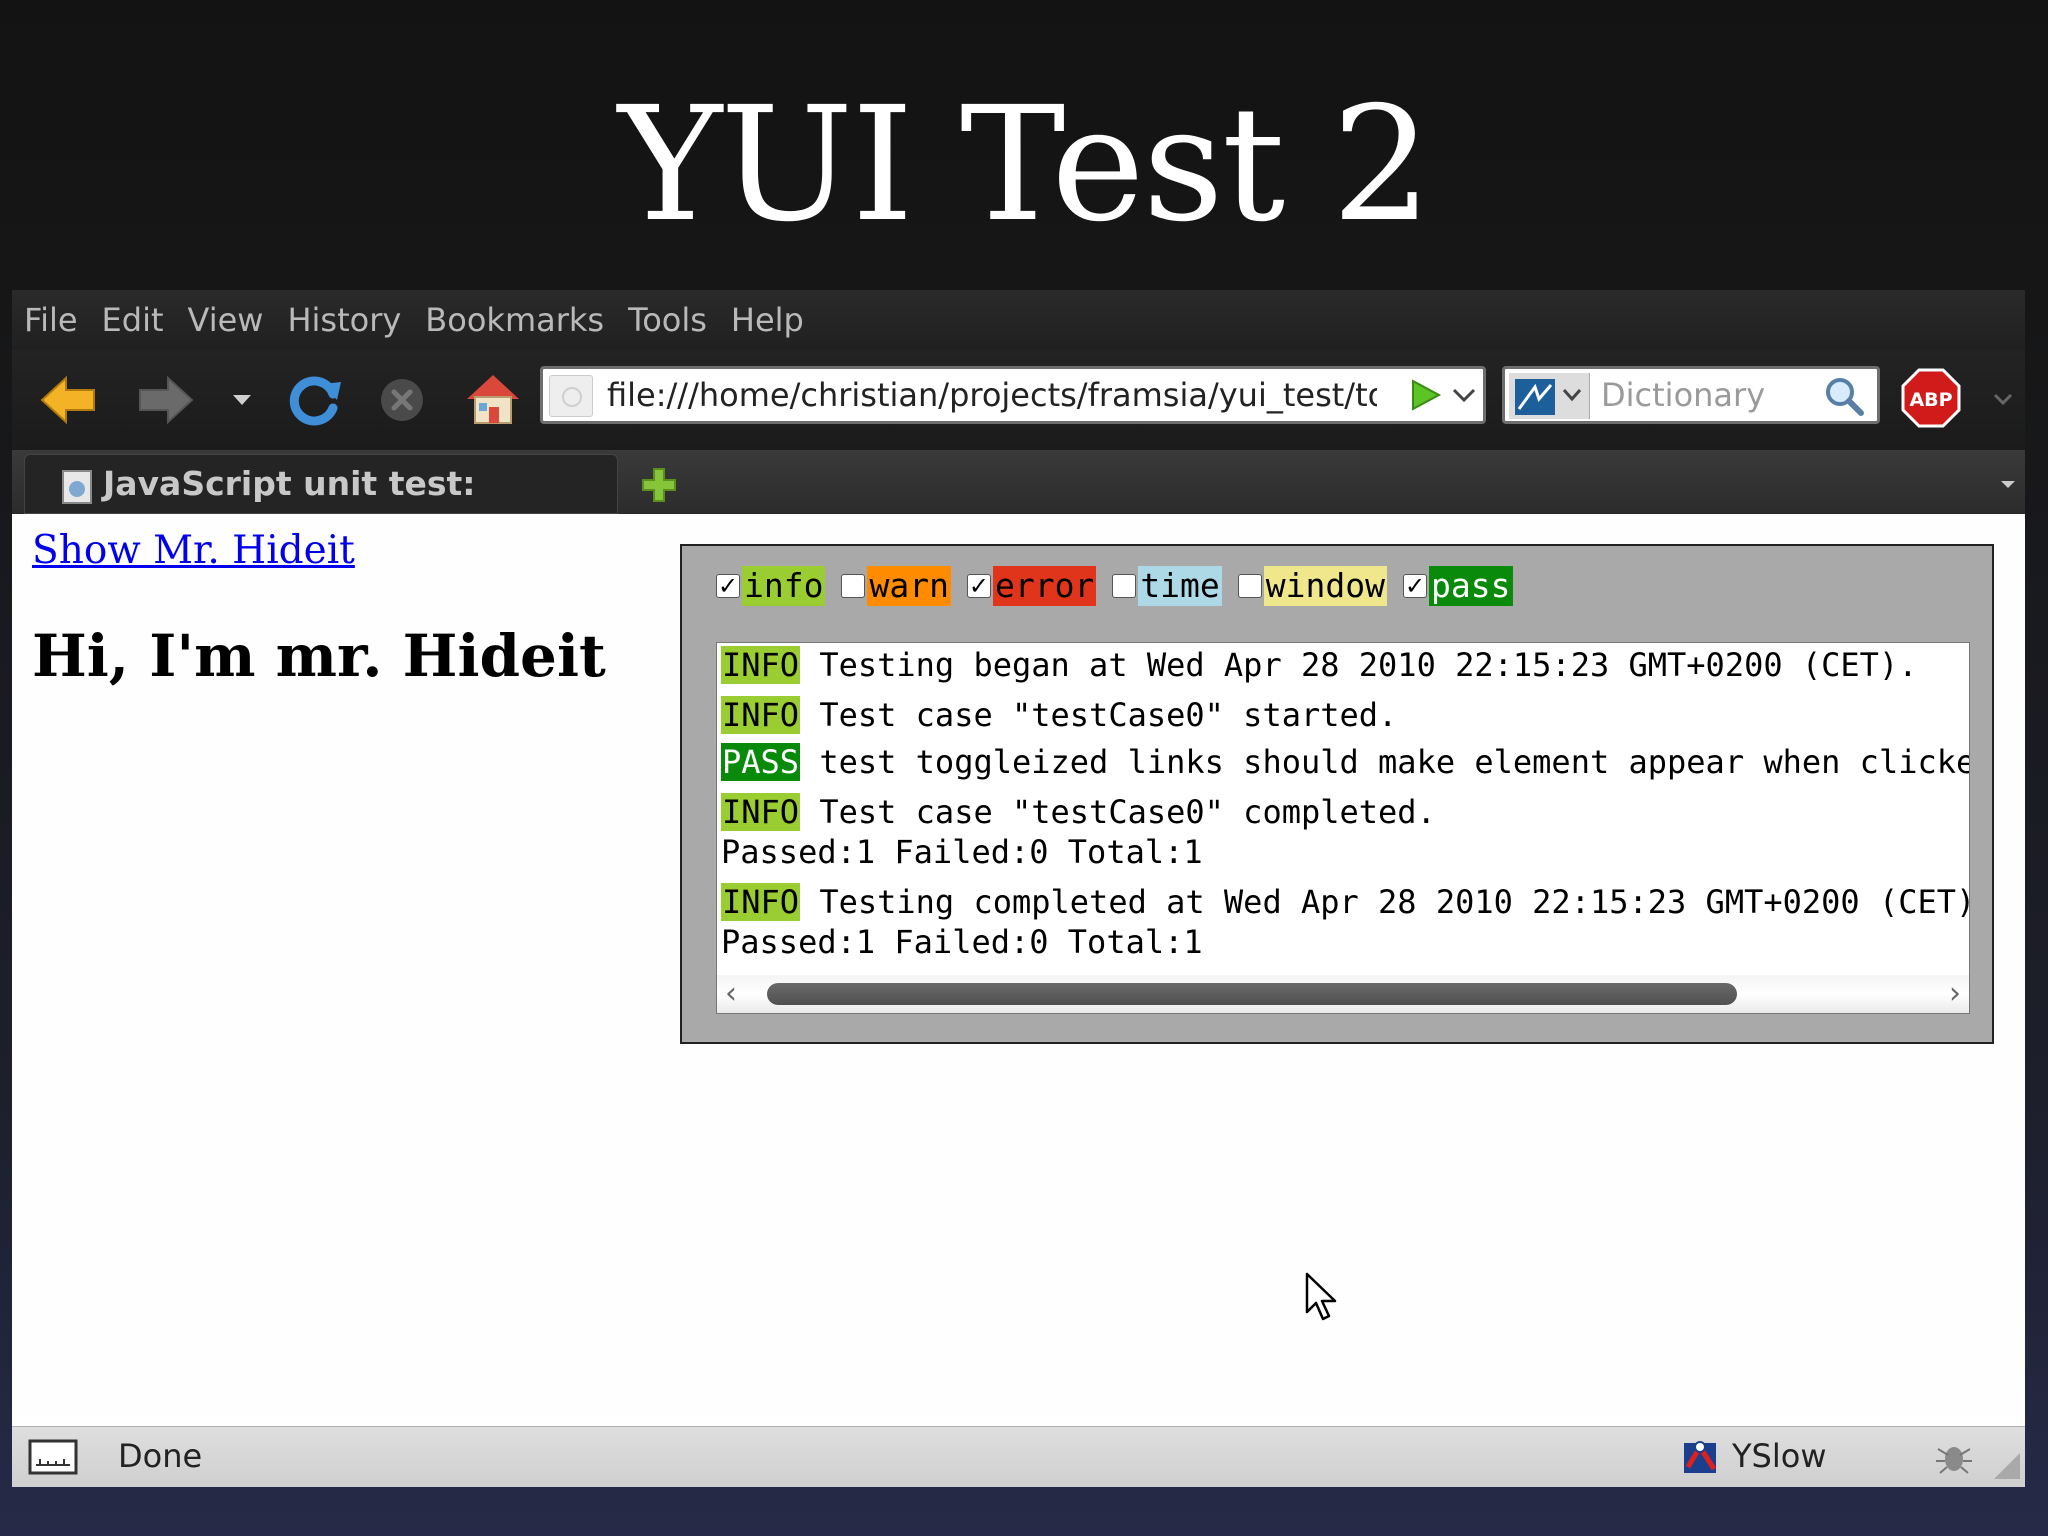 Image resolution: width=2048 pixels, height=1536 pixels. I want to click on filter-time-label: time, so click(1180, 586).